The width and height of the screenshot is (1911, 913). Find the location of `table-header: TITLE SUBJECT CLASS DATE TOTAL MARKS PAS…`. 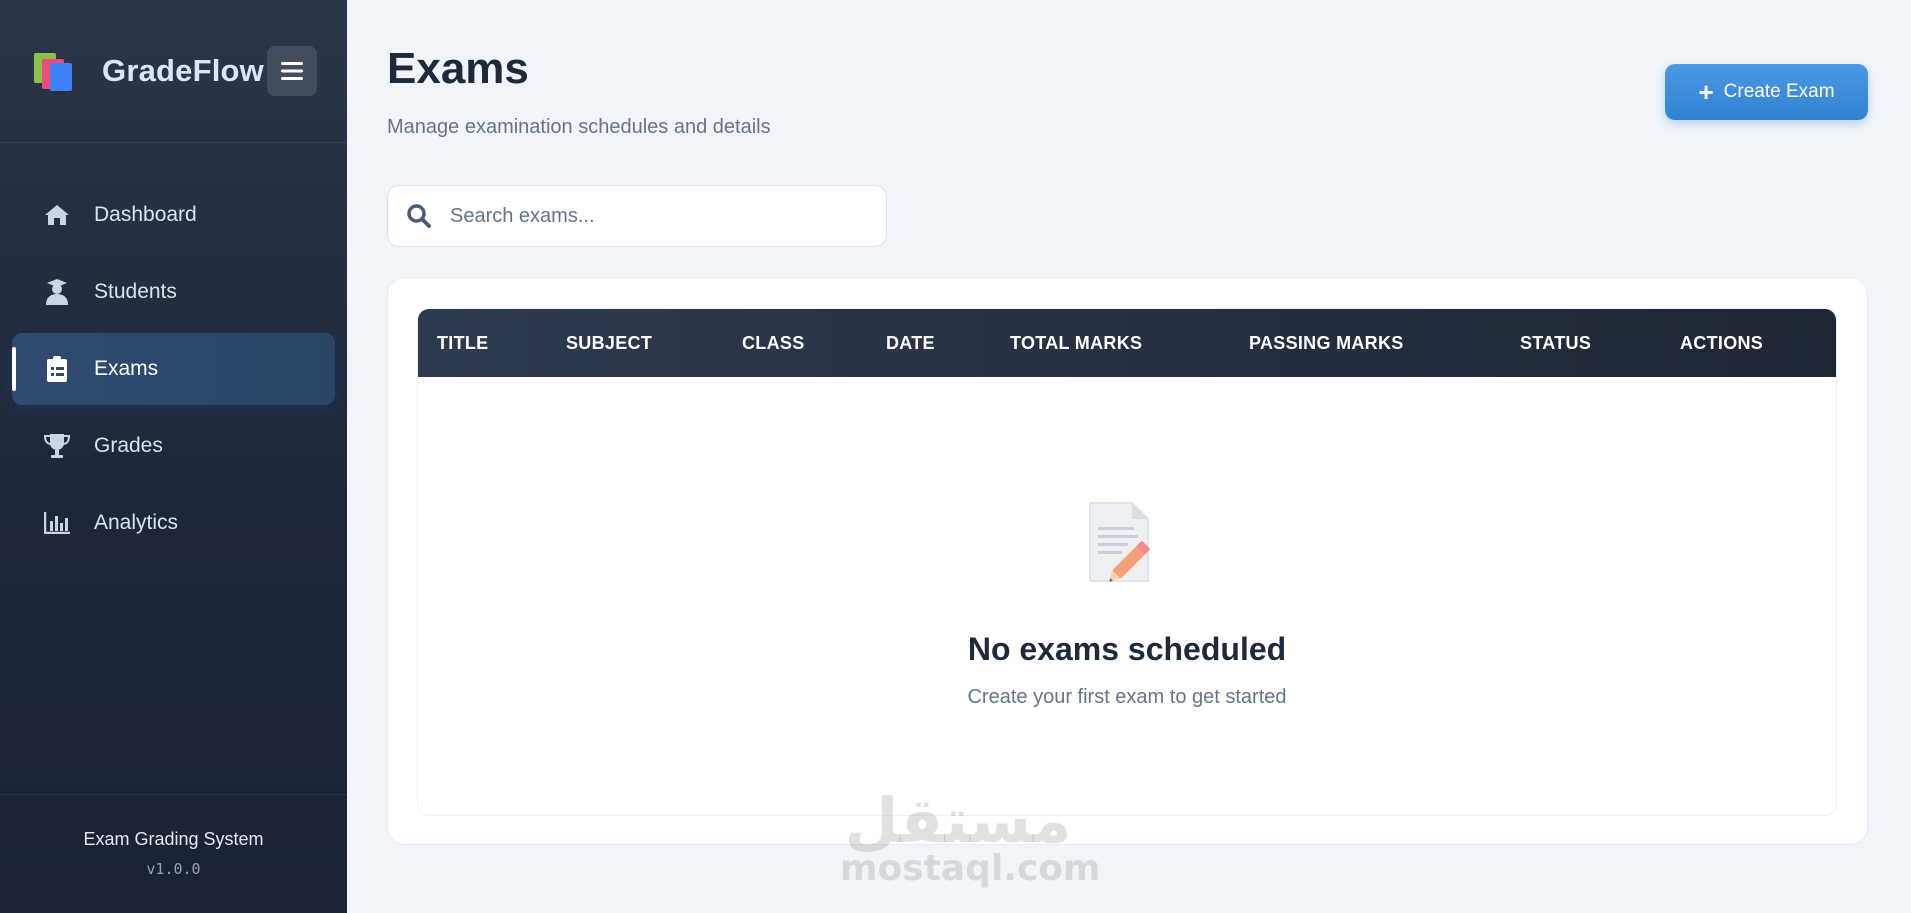

table-header: TITLE SUBJECT CLASS DATE TOTAL MARKS PAS… is located at coordinates (1127, 343).